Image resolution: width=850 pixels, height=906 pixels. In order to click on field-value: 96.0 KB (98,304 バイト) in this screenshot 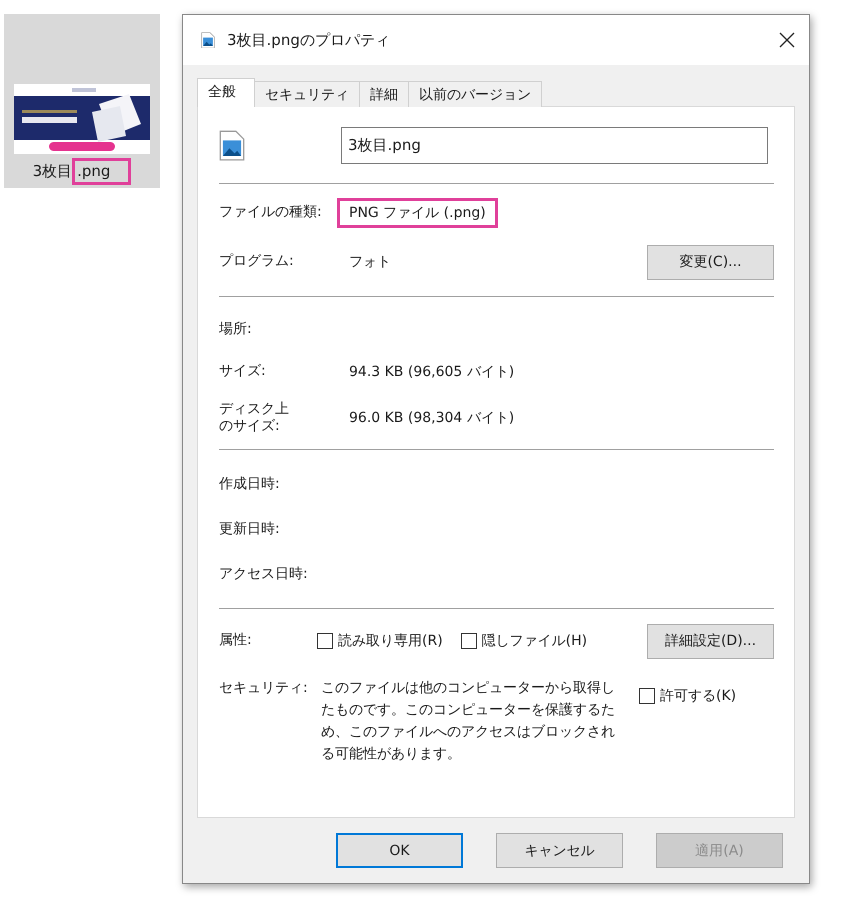, I will do `click(431, 418)`.